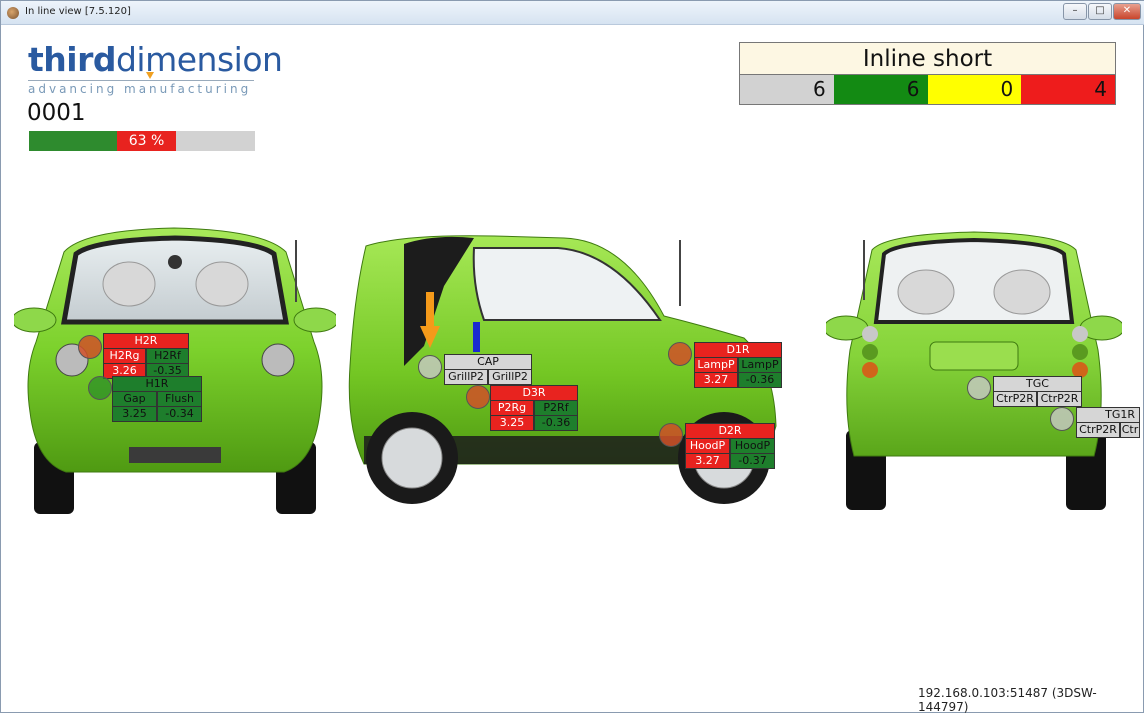 This screenshot has height=714, width=1144. I want to click on d1r-col2: LampP, so click(760, 365).